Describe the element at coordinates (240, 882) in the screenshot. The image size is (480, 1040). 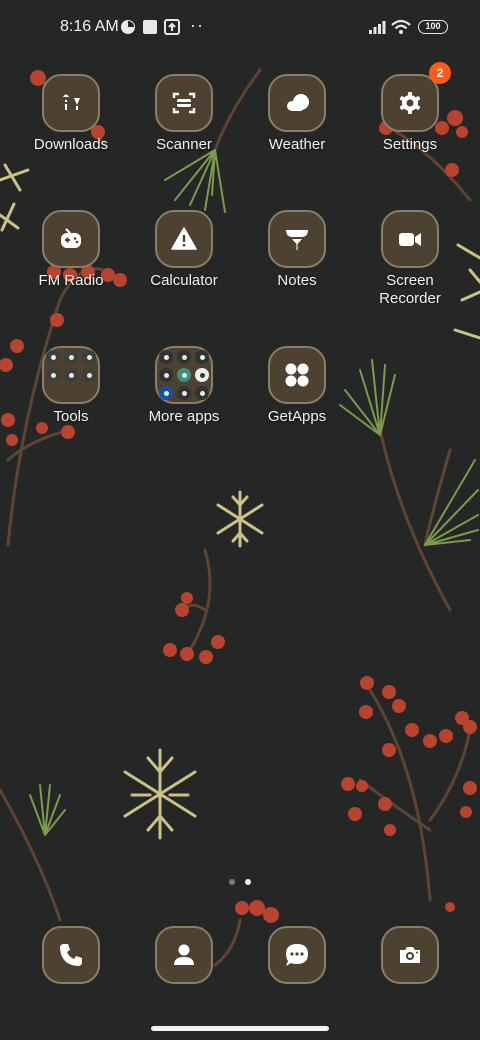
I see `page-indicator` at that location.